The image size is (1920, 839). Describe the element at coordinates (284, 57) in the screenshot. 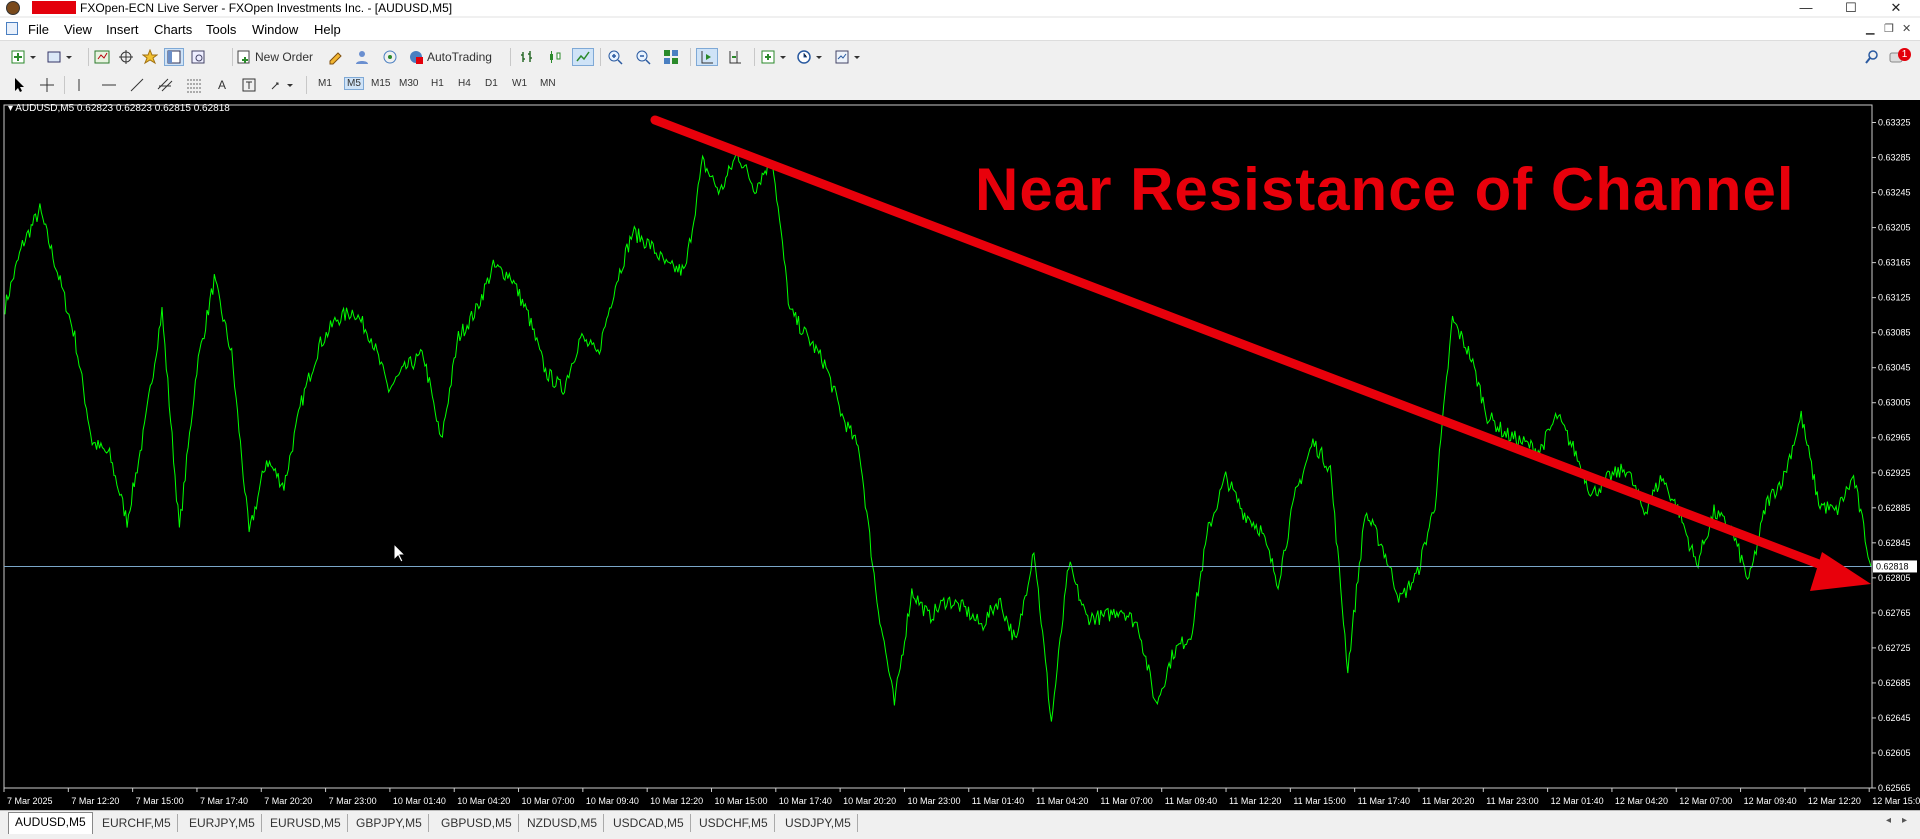

I see `new-order-label: New Order` at that location.